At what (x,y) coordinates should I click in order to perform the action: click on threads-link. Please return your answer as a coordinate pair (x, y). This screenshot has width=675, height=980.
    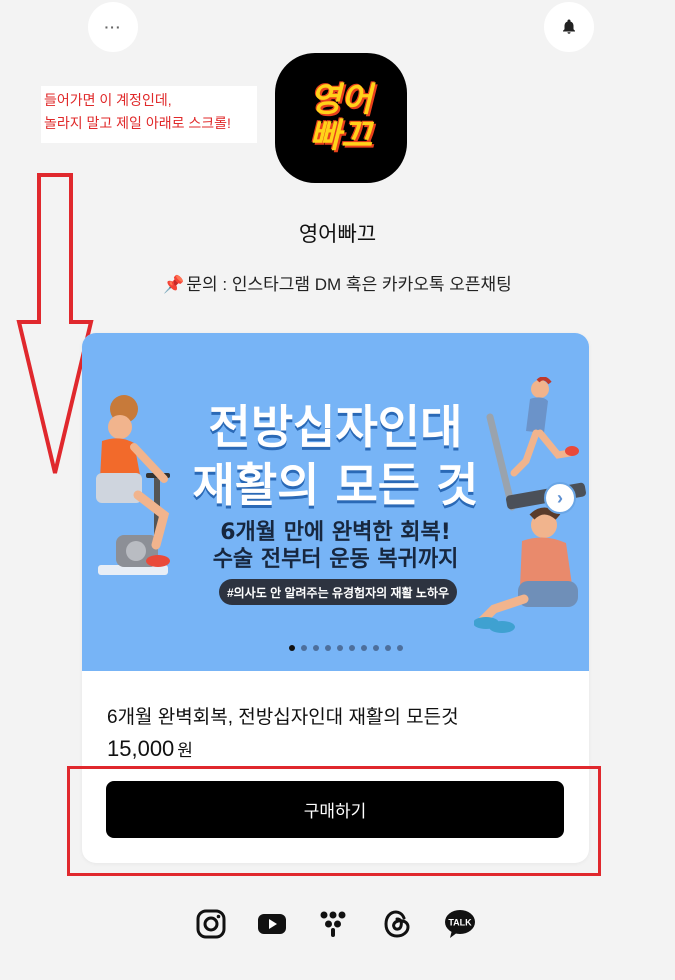
    Looking at the image, I should click on (397, 924).